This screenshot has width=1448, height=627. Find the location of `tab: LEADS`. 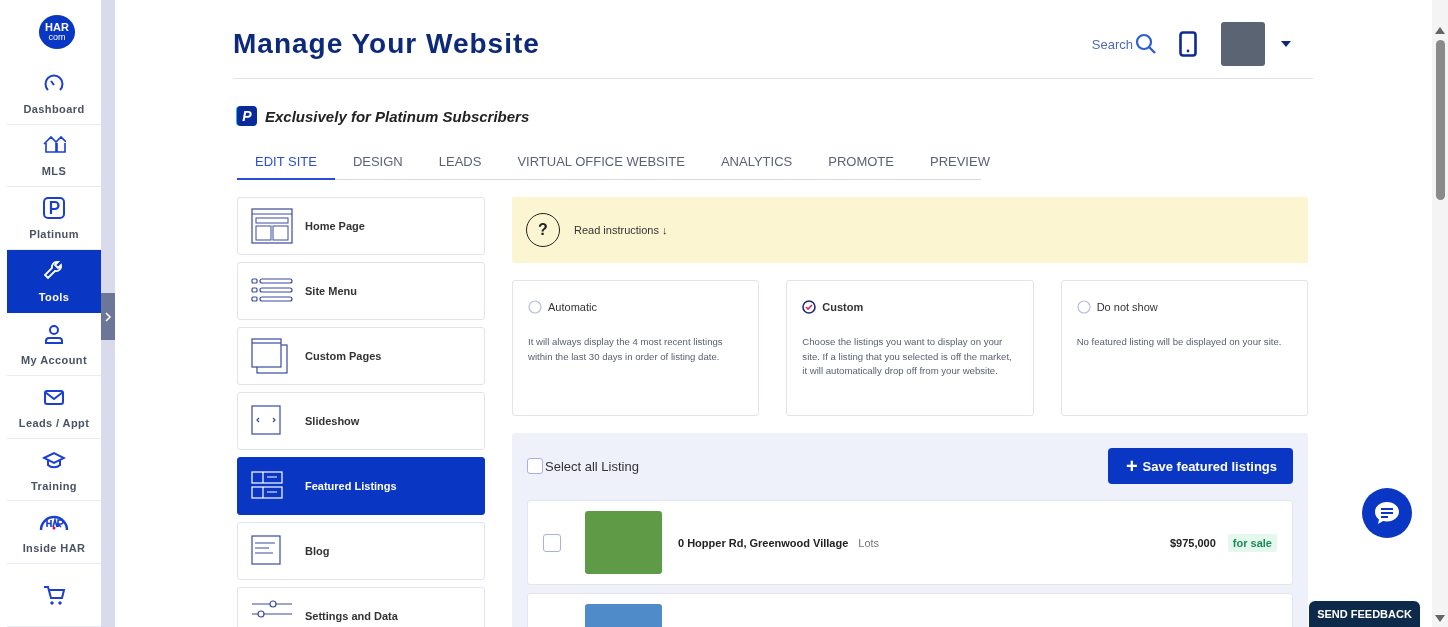

tab: LEADS is located at coordinates (460, 163).